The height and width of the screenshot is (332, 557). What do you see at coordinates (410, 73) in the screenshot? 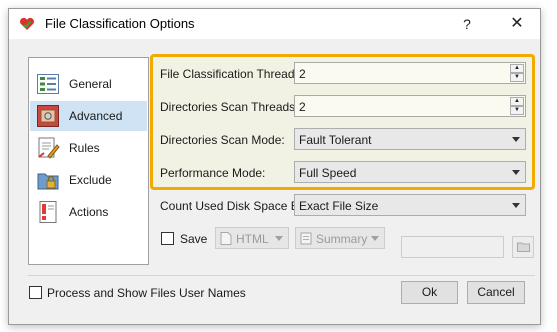
I see `classification-threads-spinner: 2 ▲ ▼` at bounding box center [410, 73].